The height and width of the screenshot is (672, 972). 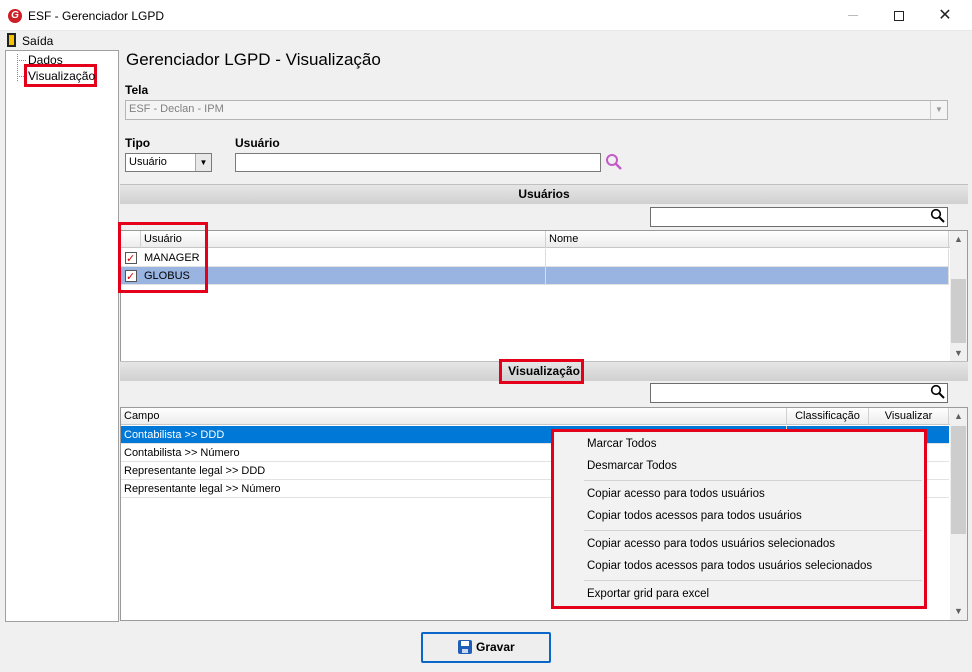 I want to click on column-header-campo: Campo, so click(x=454, y=416).